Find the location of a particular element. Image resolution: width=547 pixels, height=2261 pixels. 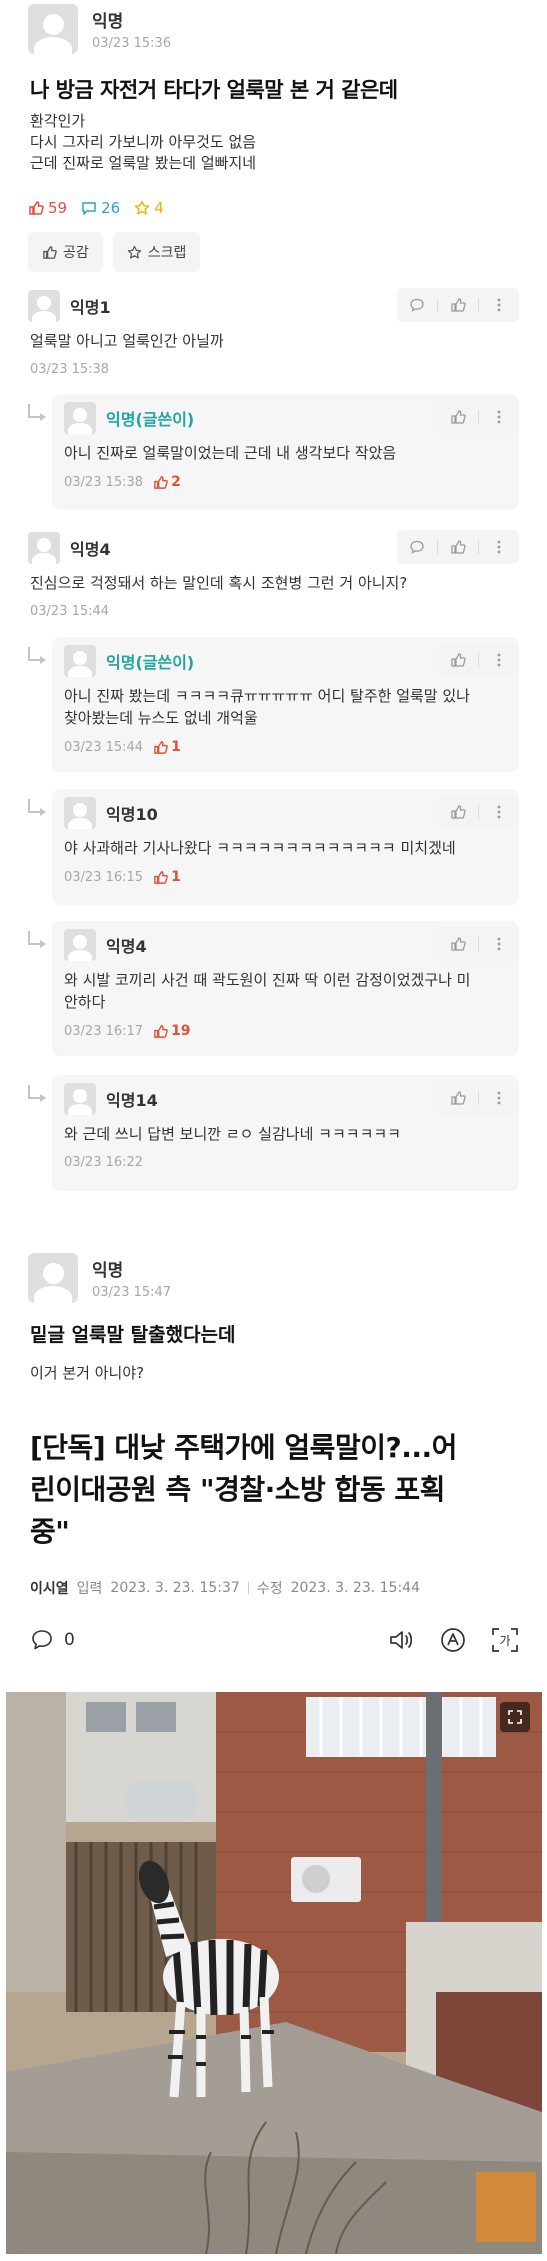

comment-author: 익명1 is located at coordinates (90, 307).